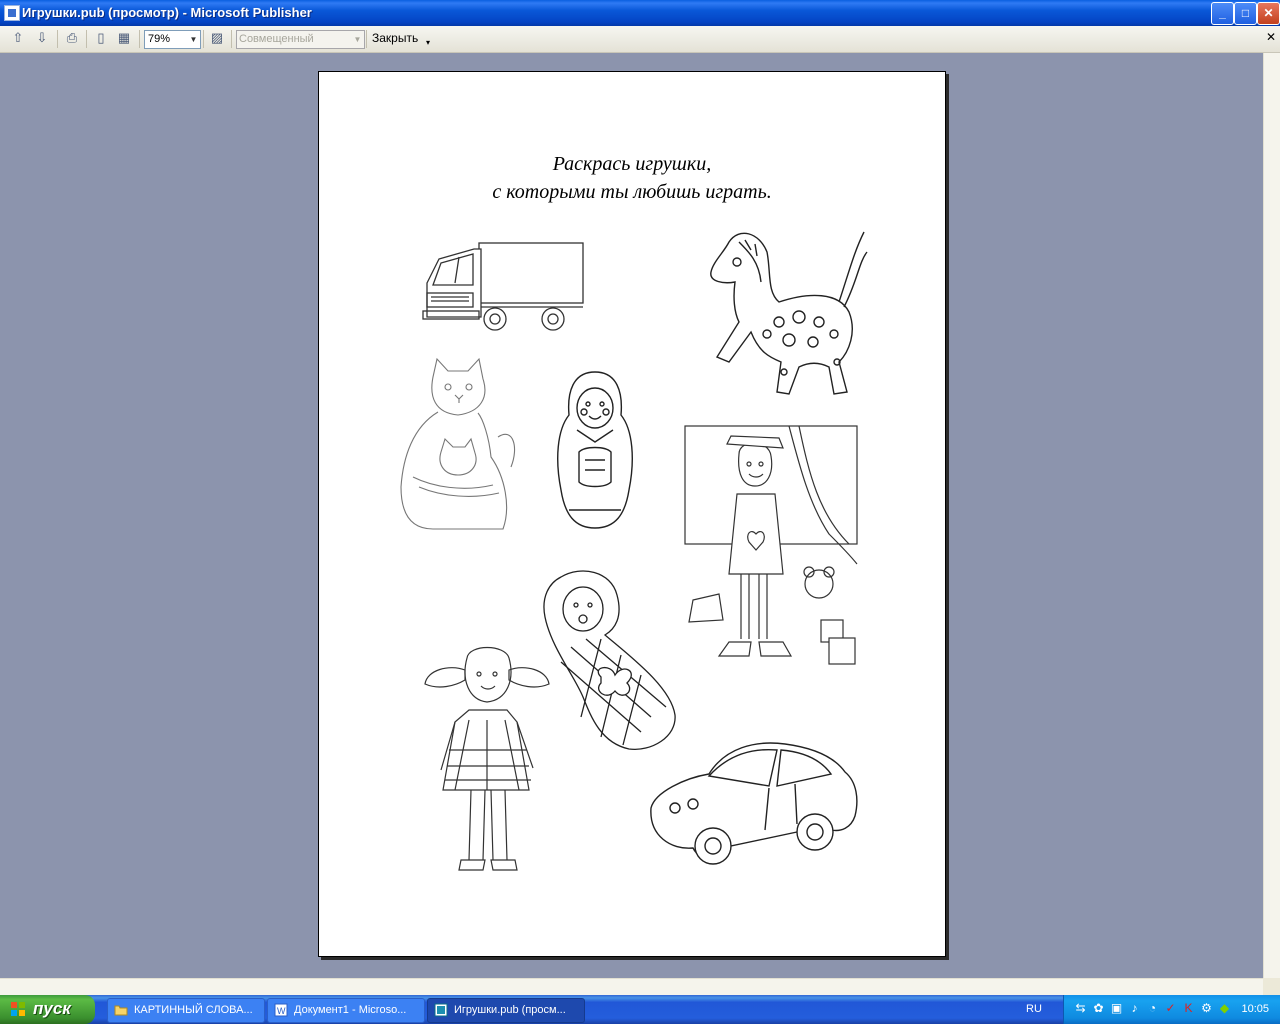  Describe the element at coordinates (121, 1010) in the screenshot. I see `folder-icon` at that location.